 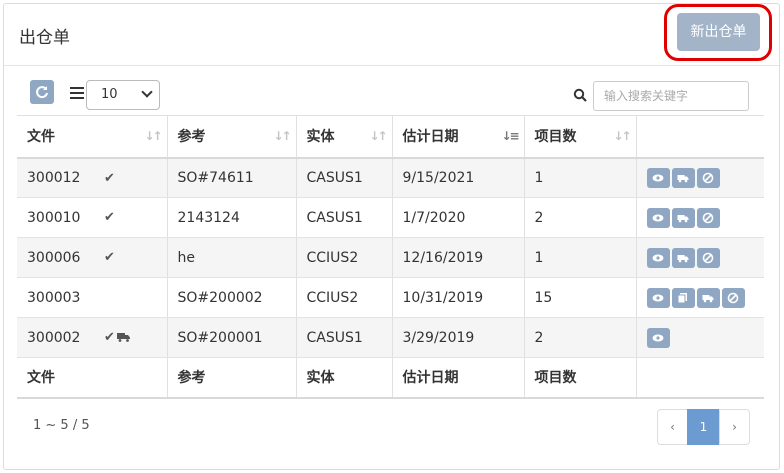 I want to click on cell-count: 15, so click(x=580, y=297).